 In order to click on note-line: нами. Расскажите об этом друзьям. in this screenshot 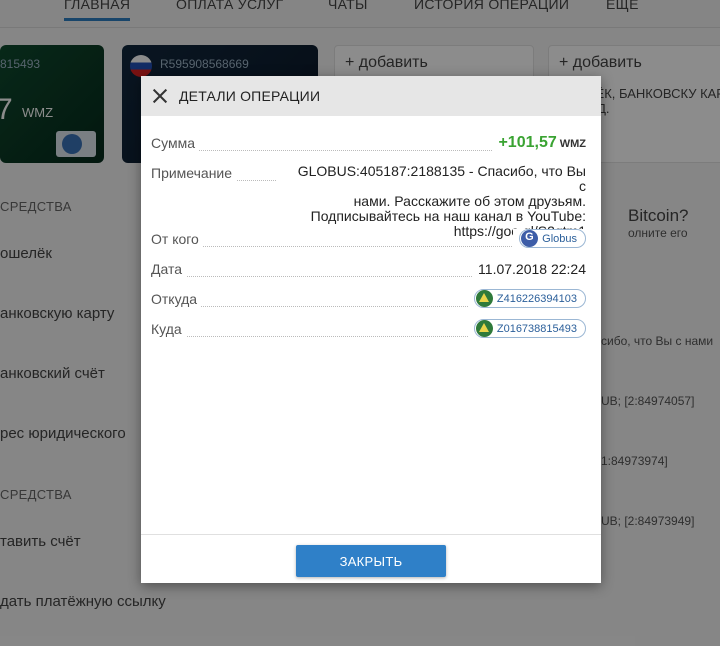, I will do `click(469, 201)`.